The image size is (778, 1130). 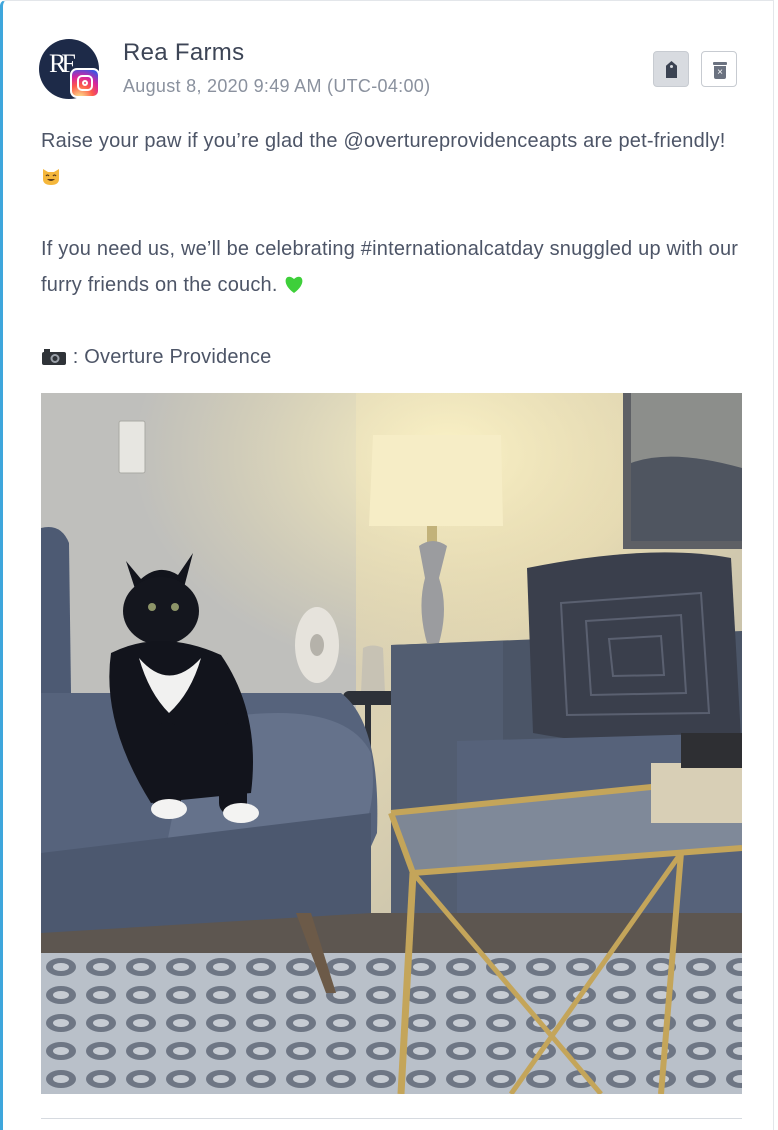 What do you see at coordinates (720, 72) in the screenshot?
I see `trash-icon: ×` at bounding box center [720, 72].